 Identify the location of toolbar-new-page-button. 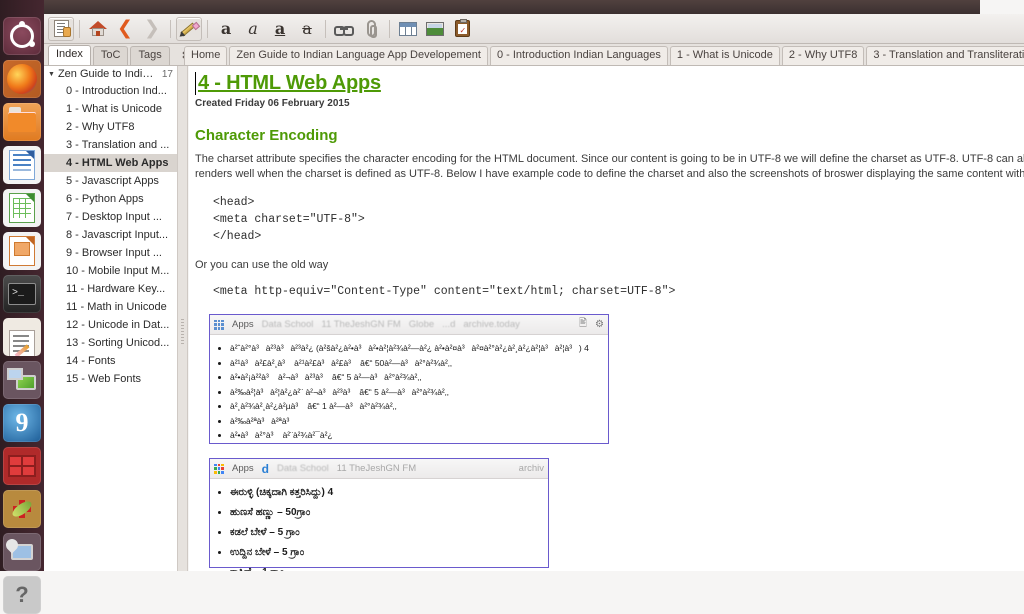
(61, 28).